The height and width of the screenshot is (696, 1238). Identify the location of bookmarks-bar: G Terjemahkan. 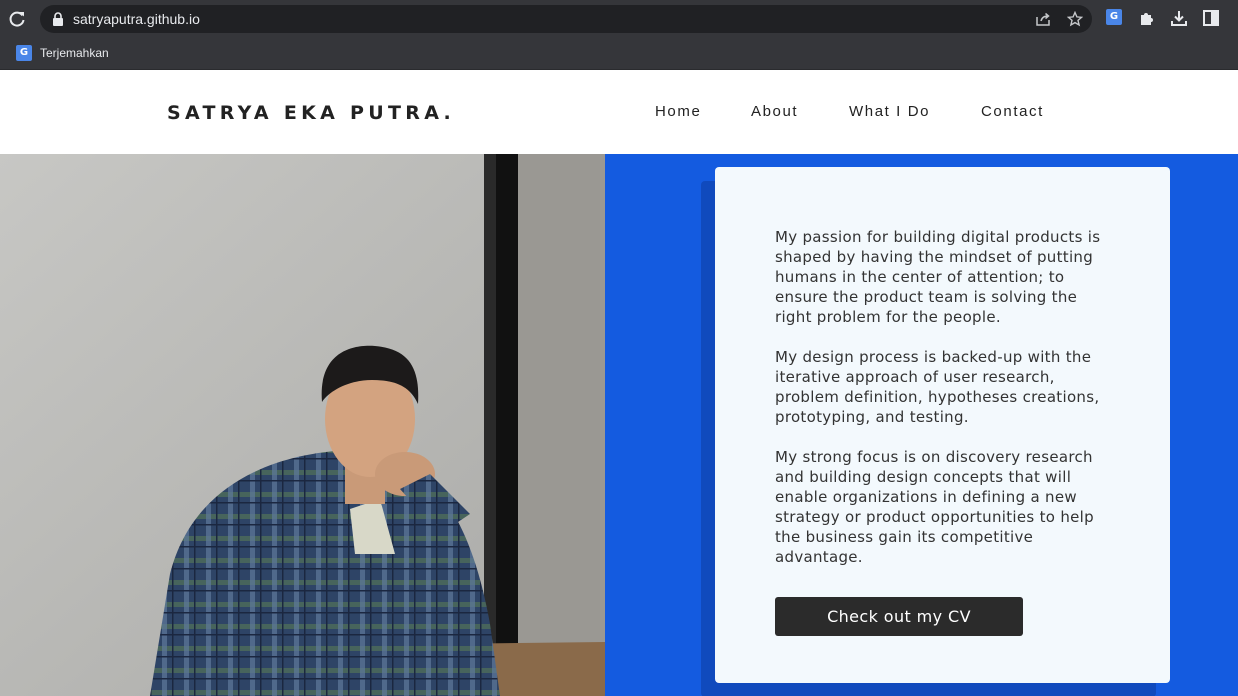
(619, 54).